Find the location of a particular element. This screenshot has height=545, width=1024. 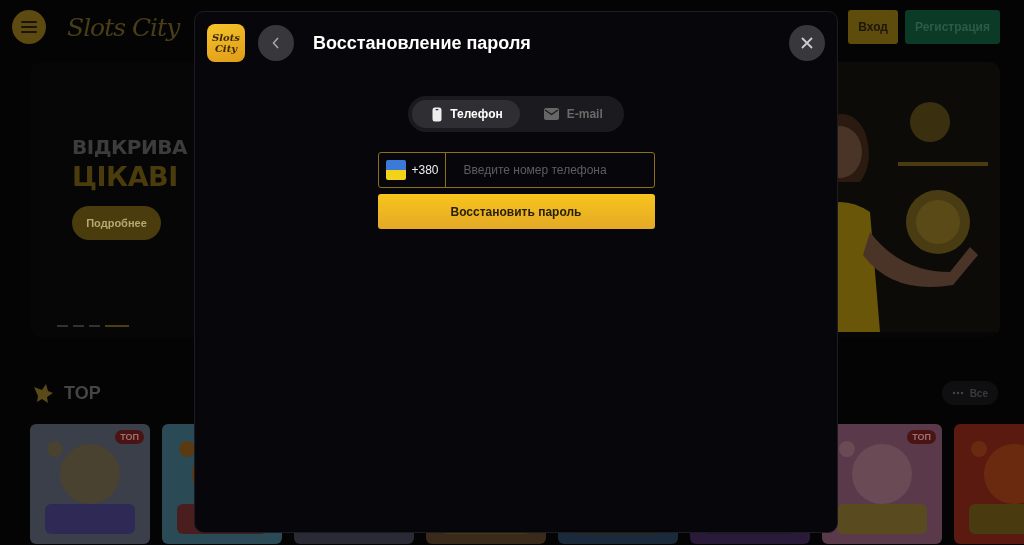

menu-icon is located at coordinates (29, 27).